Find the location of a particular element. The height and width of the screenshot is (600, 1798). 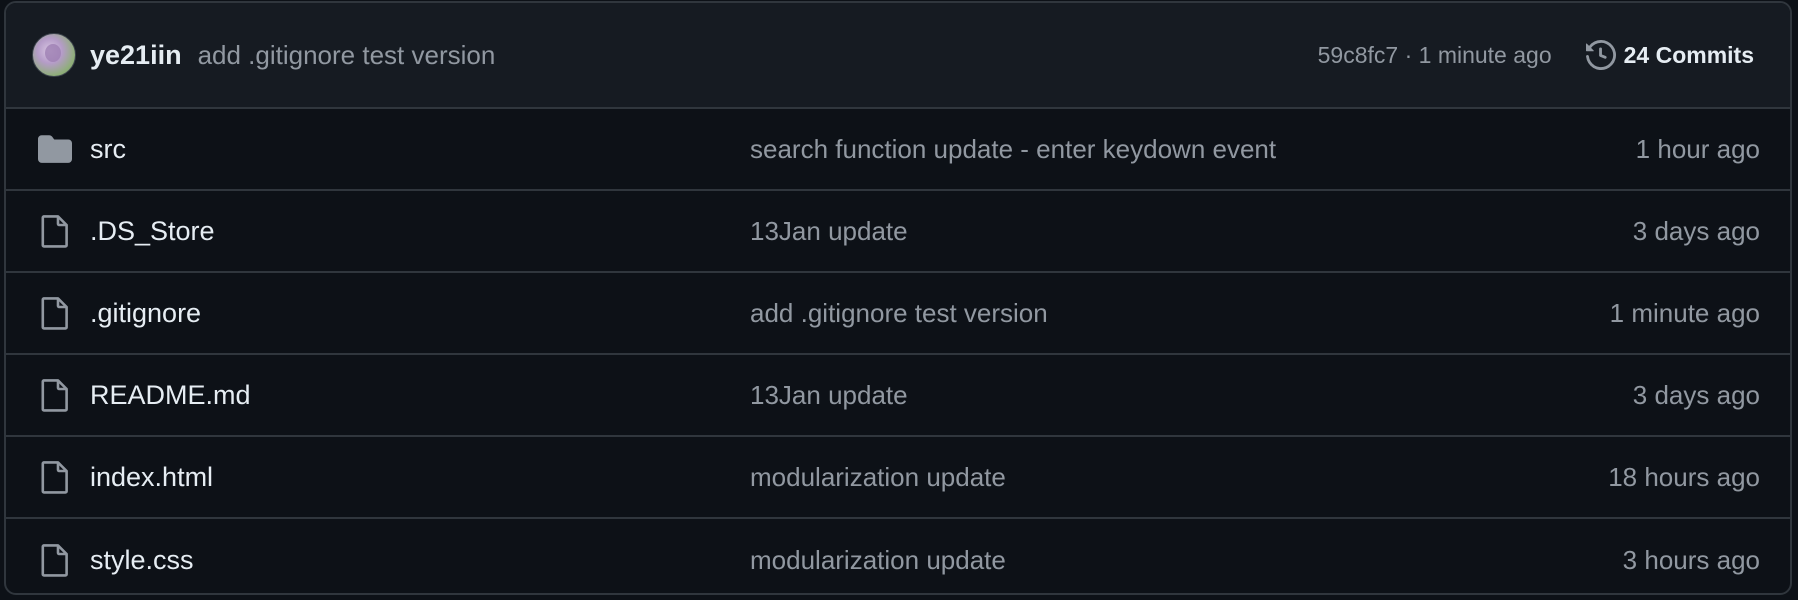

file-name-link: src is located at coordinates (420, 149).